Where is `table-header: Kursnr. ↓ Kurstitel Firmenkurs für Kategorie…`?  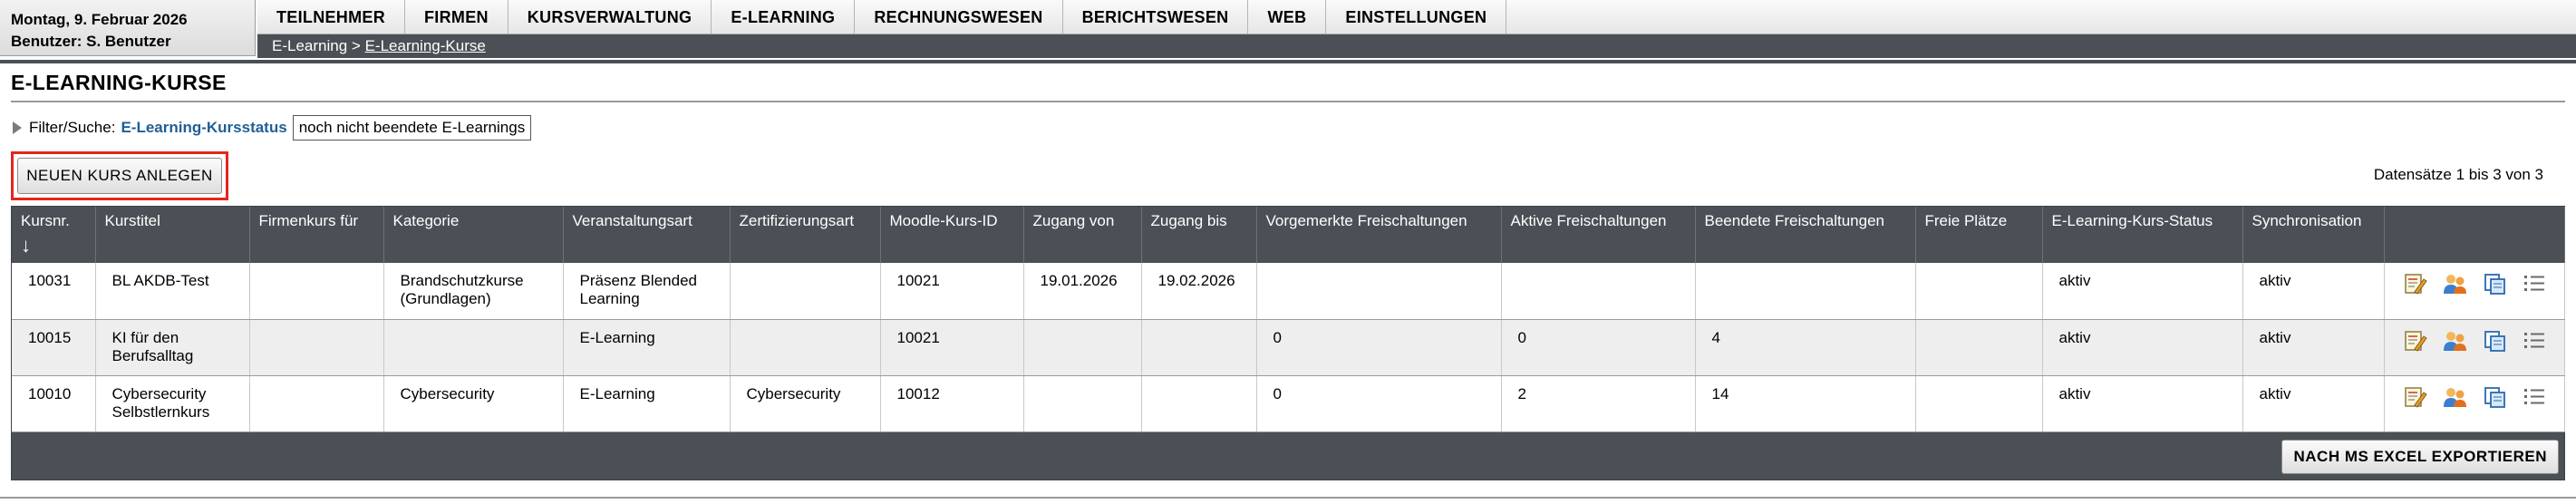
table-header: Kursnr. ↓ Kurstitel Firmenkurs für Kategorie… is located at coordinates (1288, 235).